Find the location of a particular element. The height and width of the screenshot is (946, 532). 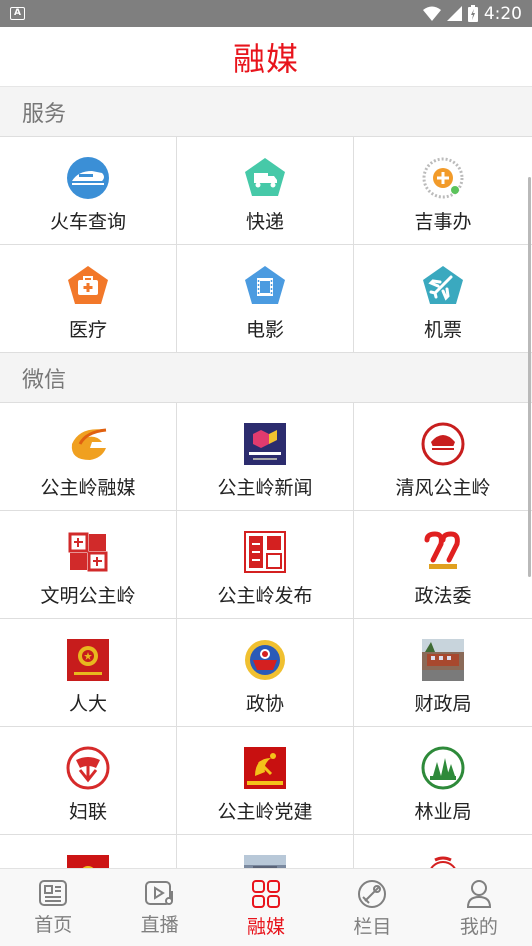

delivery-truck-icon is located at coordinates (265, 178).